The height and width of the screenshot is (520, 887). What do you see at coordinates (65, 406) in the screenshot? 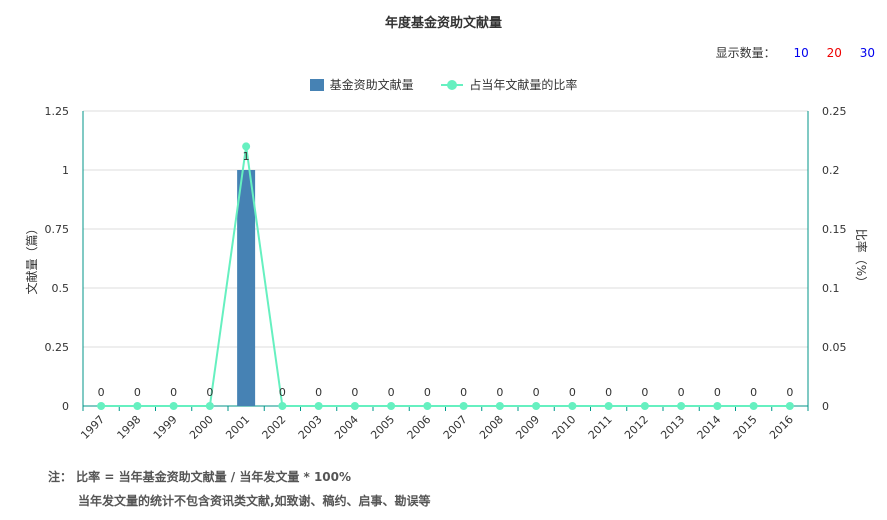
I see `y-tick-label: 0` at bounding box center [65, 406].